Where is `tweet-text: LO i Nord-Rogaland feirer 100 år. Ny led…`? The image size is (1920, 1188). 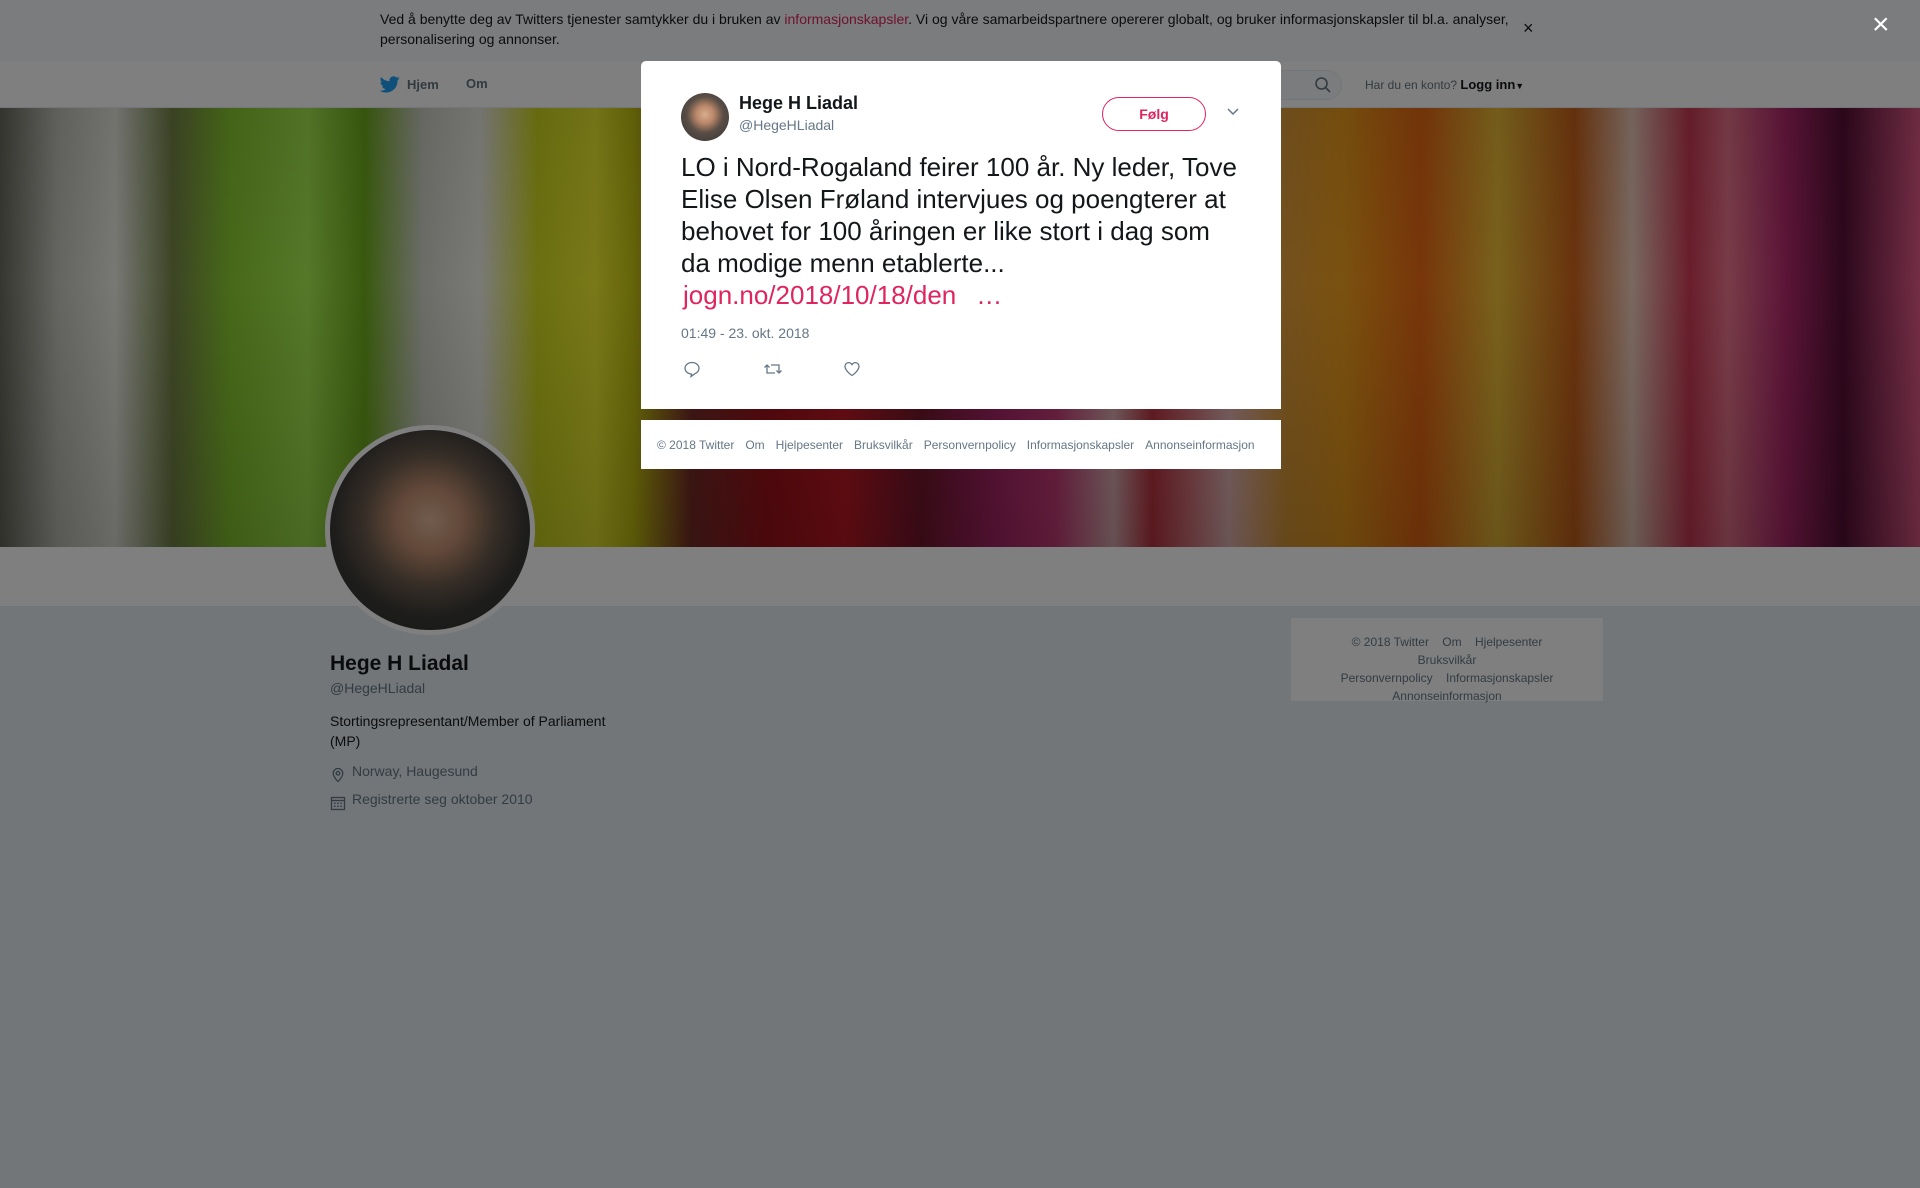
tweet-text: LO i Nord-Rogaland feirer 100 år. Ny led… is located at coordinates (959, 215).